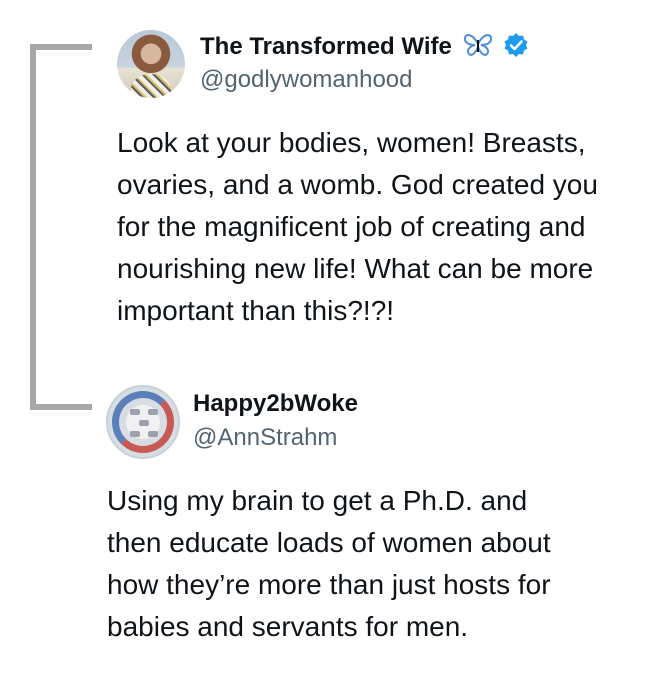 The width and height of the screenshot is (664, 680). What do you see at coordinates (61, 227) in the screenshot?
I see `reply-thread-connector` at bounding box center [61, 227].